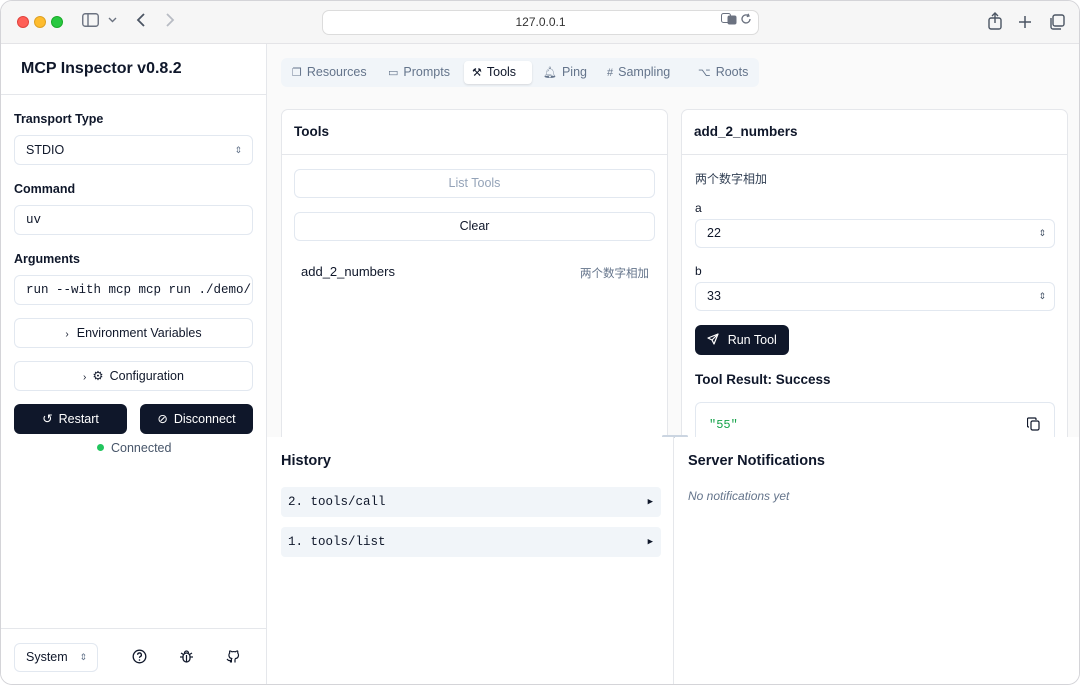 The image size is (1080, 685). Describe the element at coordinates (1025, 24) in the screenshot. I see `plus-icon` at that location.